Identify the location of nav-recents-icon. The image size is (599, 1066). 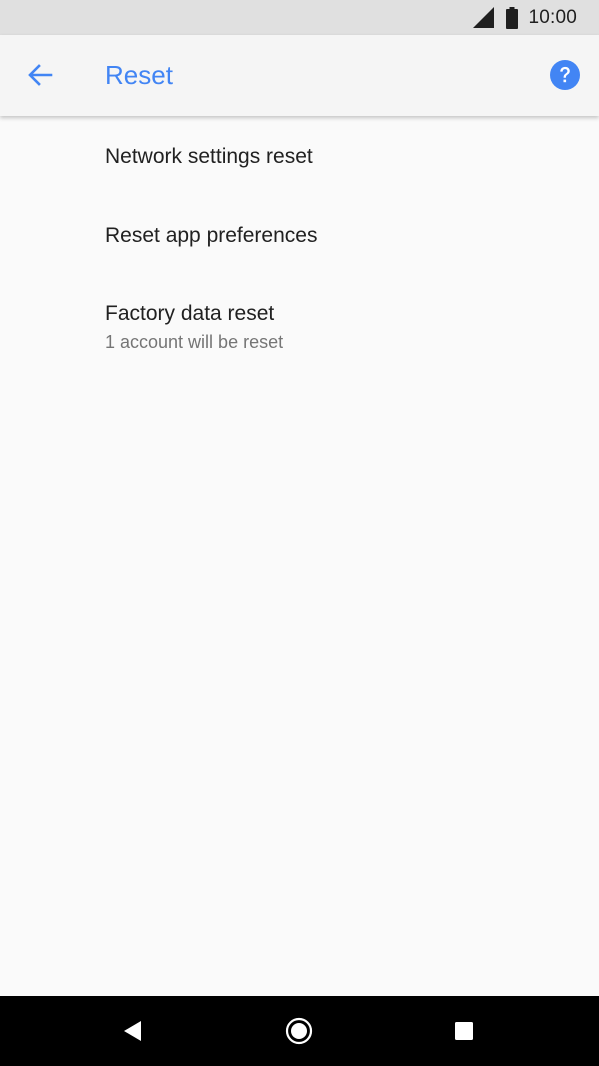
(464, 1031).